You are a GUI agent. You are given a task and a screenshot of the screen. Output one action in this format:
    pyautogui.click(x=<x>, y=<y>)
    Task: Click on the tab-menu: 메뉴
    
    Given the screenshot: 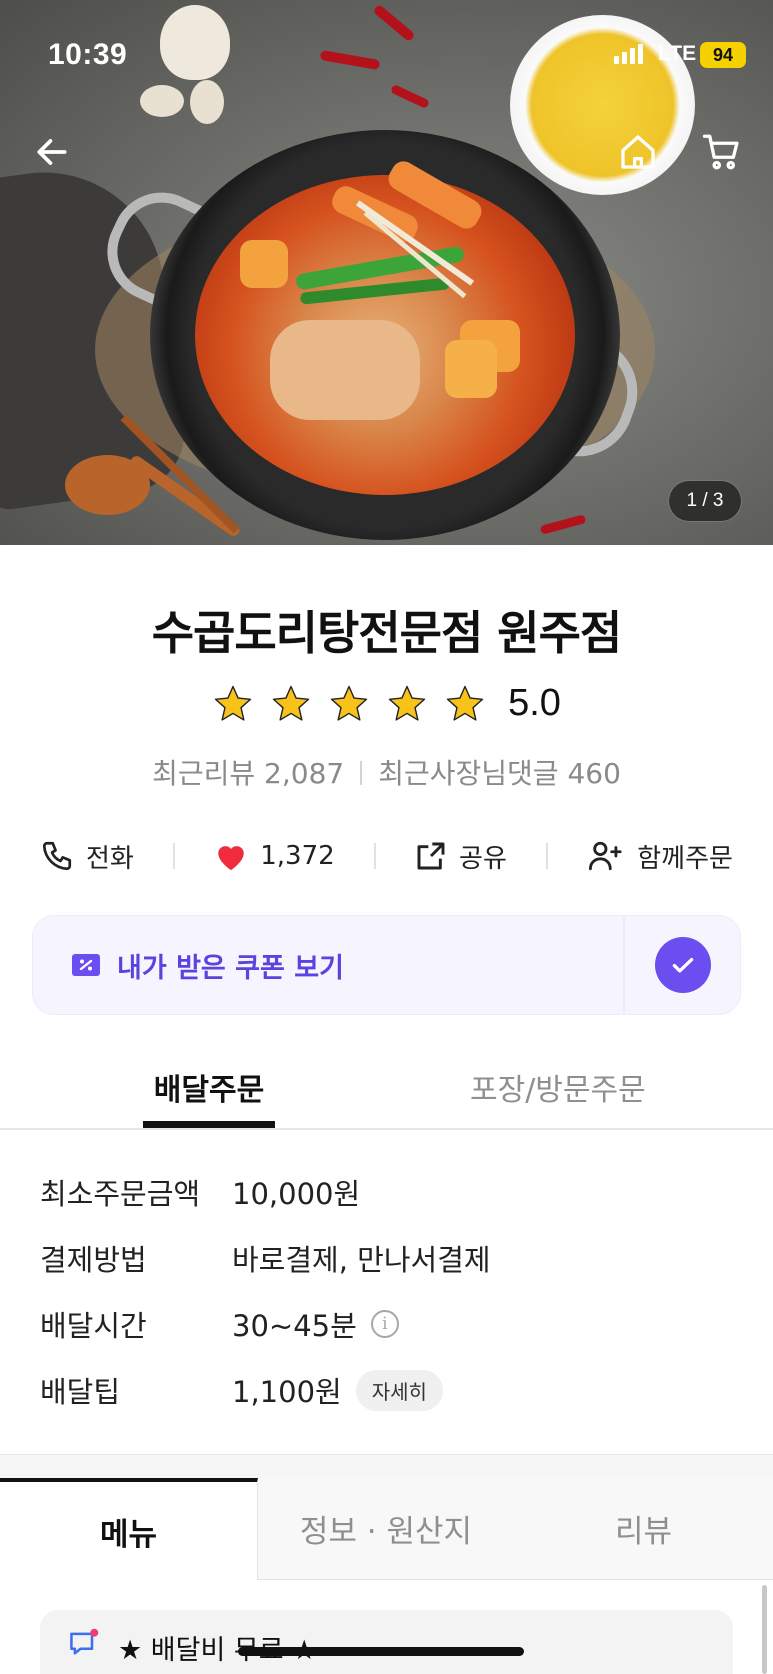 What is the action you would take?
    pyautogui.click(x=129, y=1529)
    